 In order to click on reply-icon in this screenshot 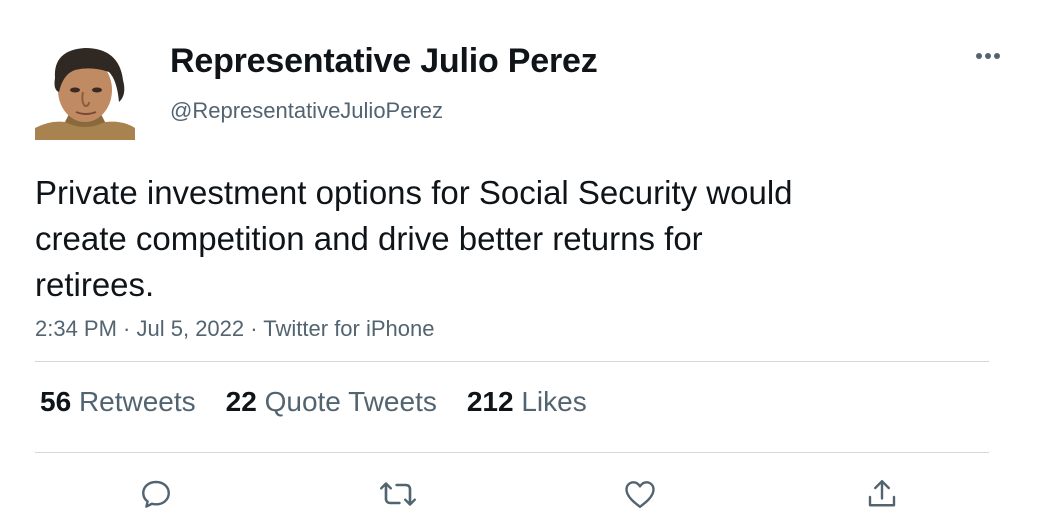, I will do `click(156, 494)`.